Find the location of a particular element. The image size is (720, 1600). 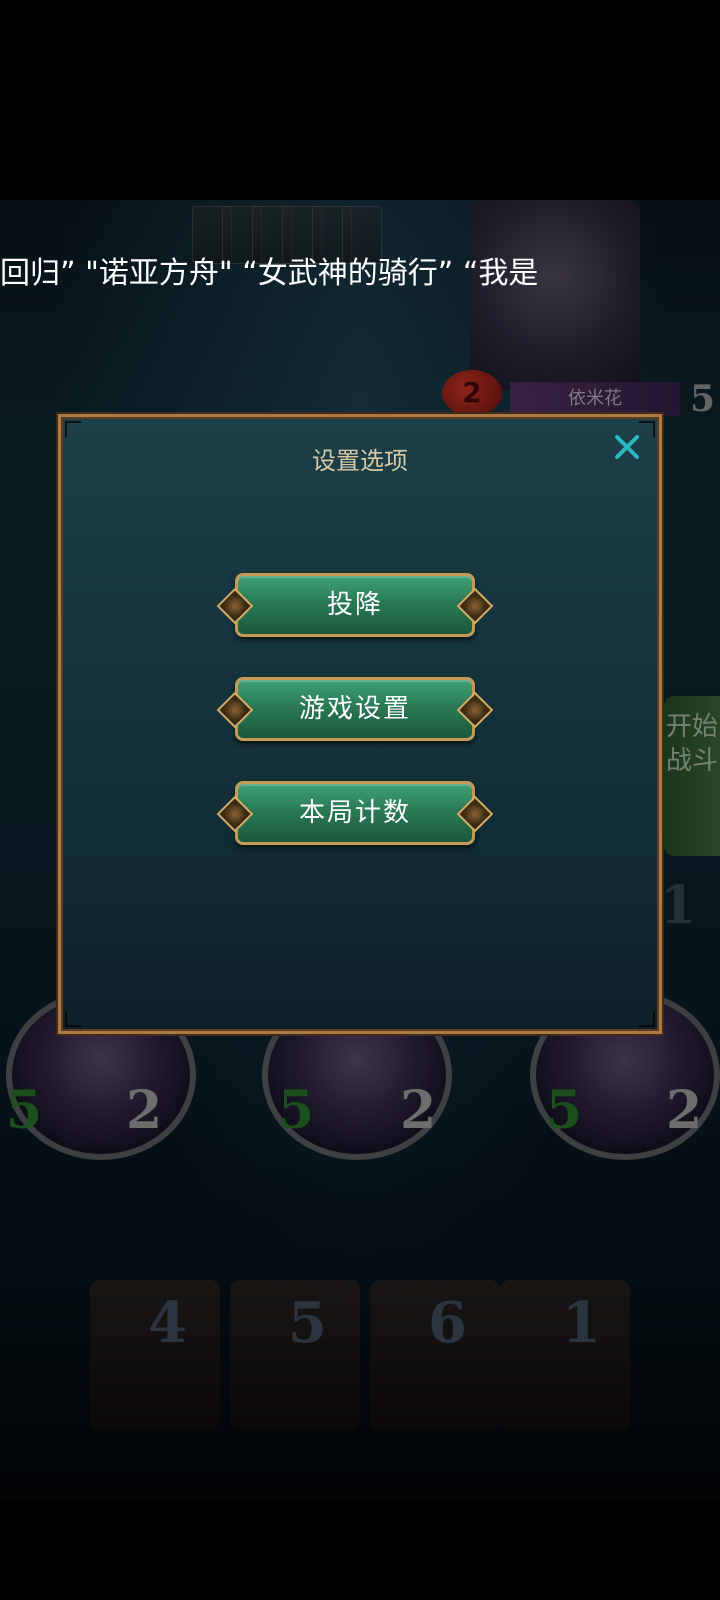

match-stats-button: 本局计数 is located at coordinates (355, 813).